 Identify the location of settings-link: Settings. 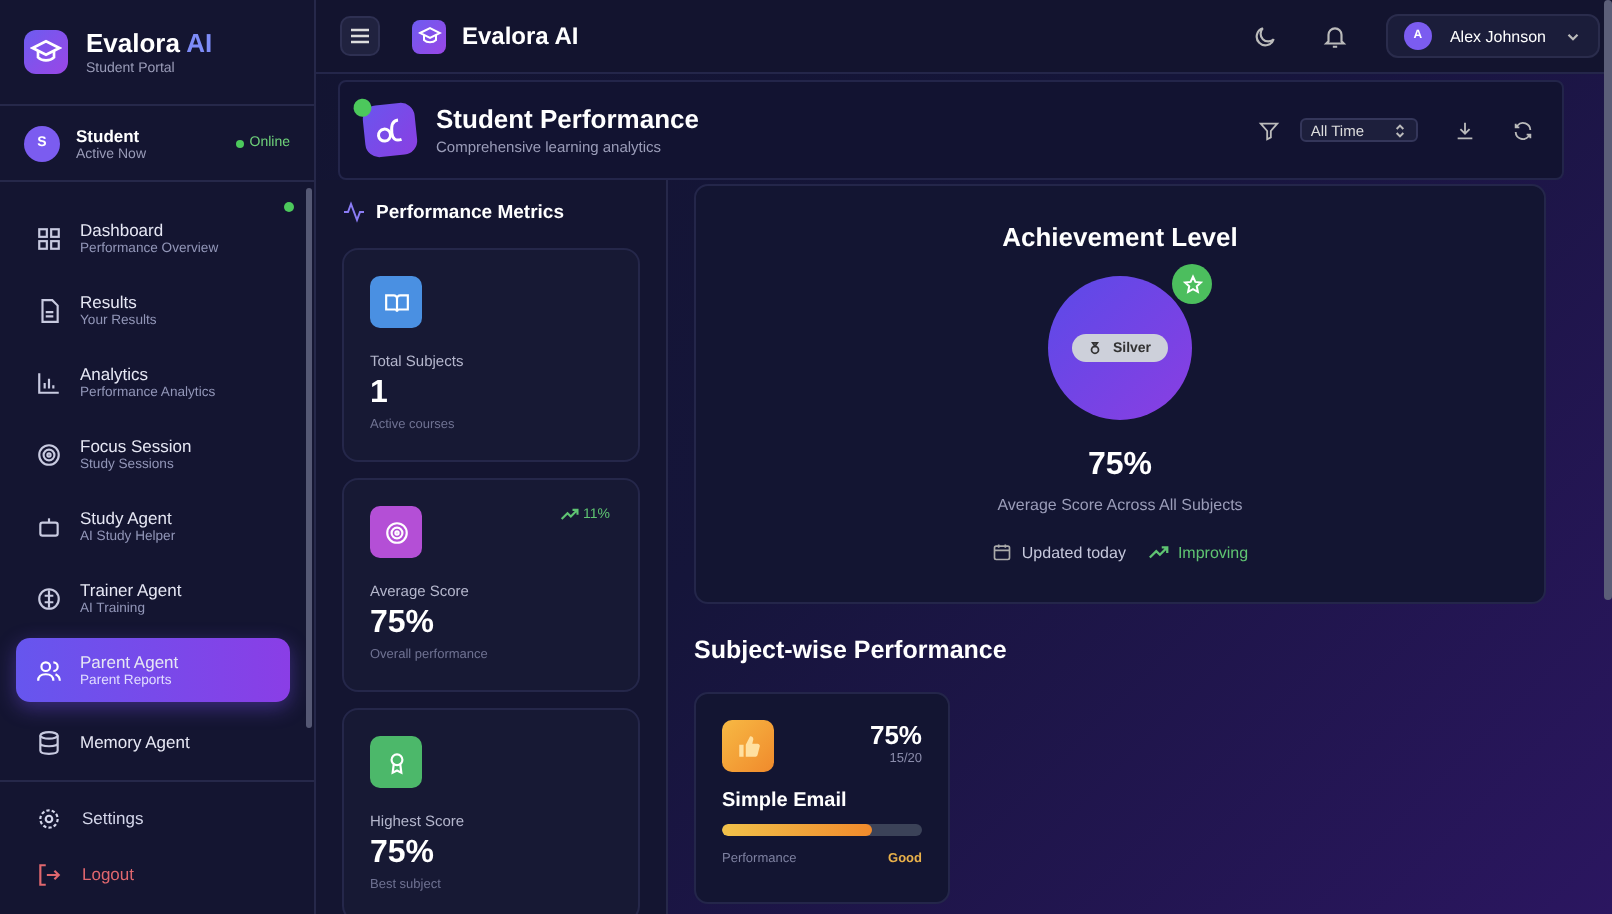
(157, 818).